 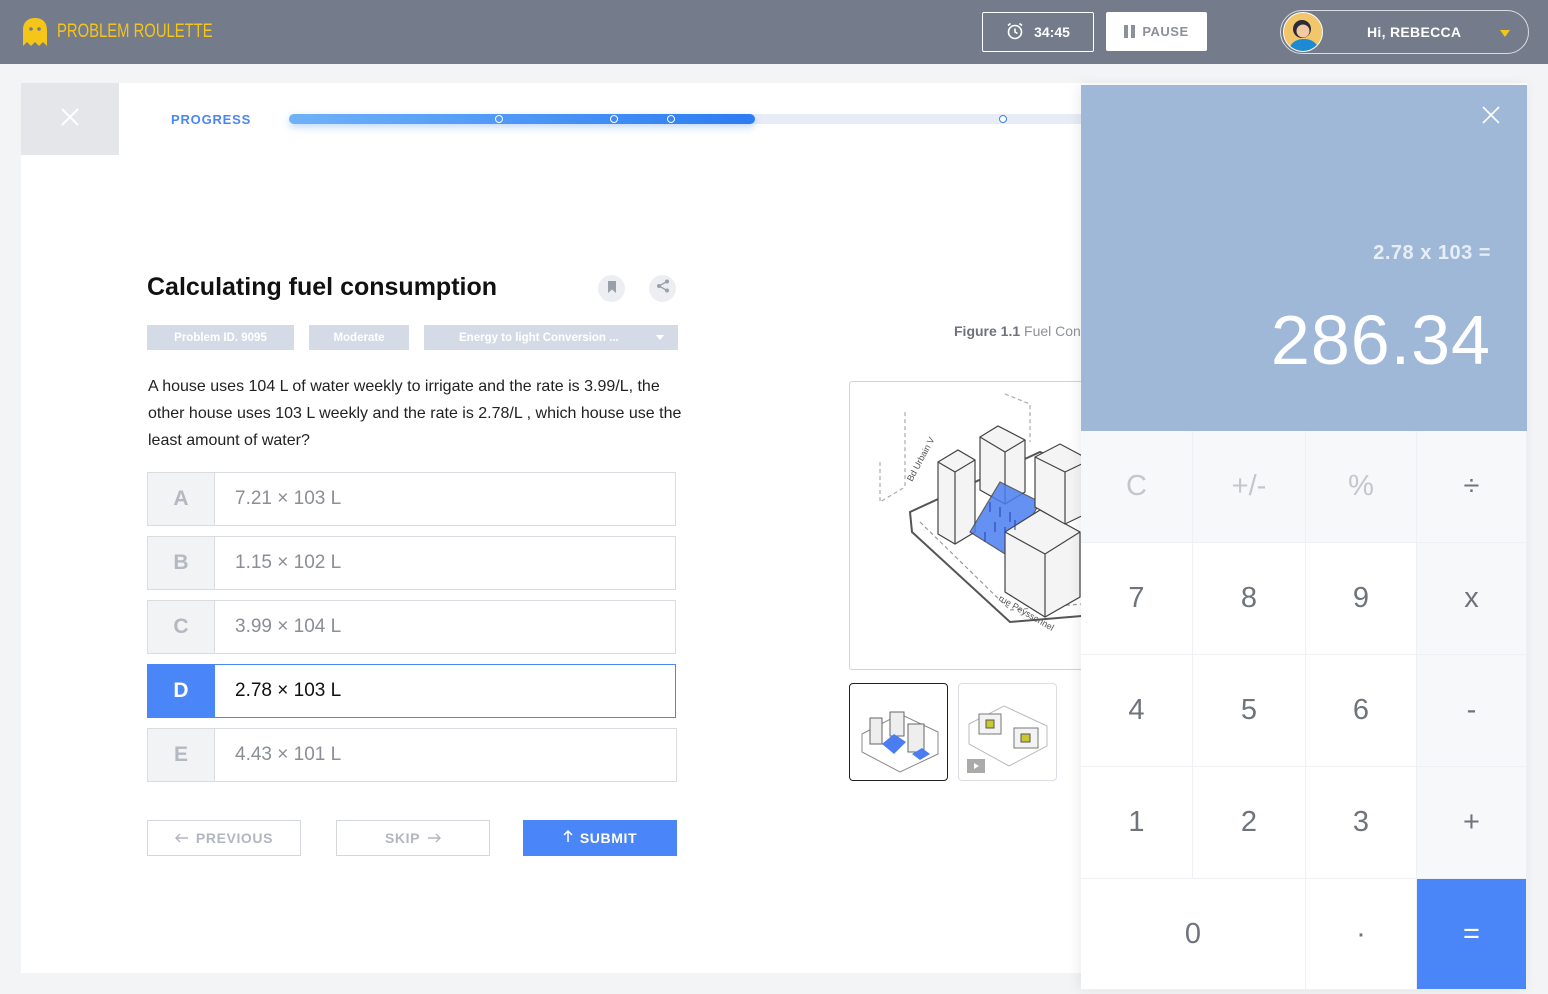 What do you see at coordinates (411, 627) in the screenshot?
I see `answer-choice-c: C 3.99 × 104 L` at bounding box center [411, 627].